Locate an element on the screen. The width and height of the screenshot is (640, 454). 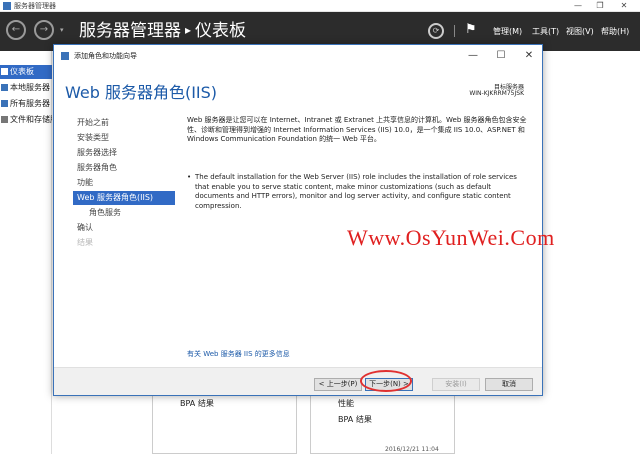
wizard-close-button: ✕ is located at coordinates (529, 56).